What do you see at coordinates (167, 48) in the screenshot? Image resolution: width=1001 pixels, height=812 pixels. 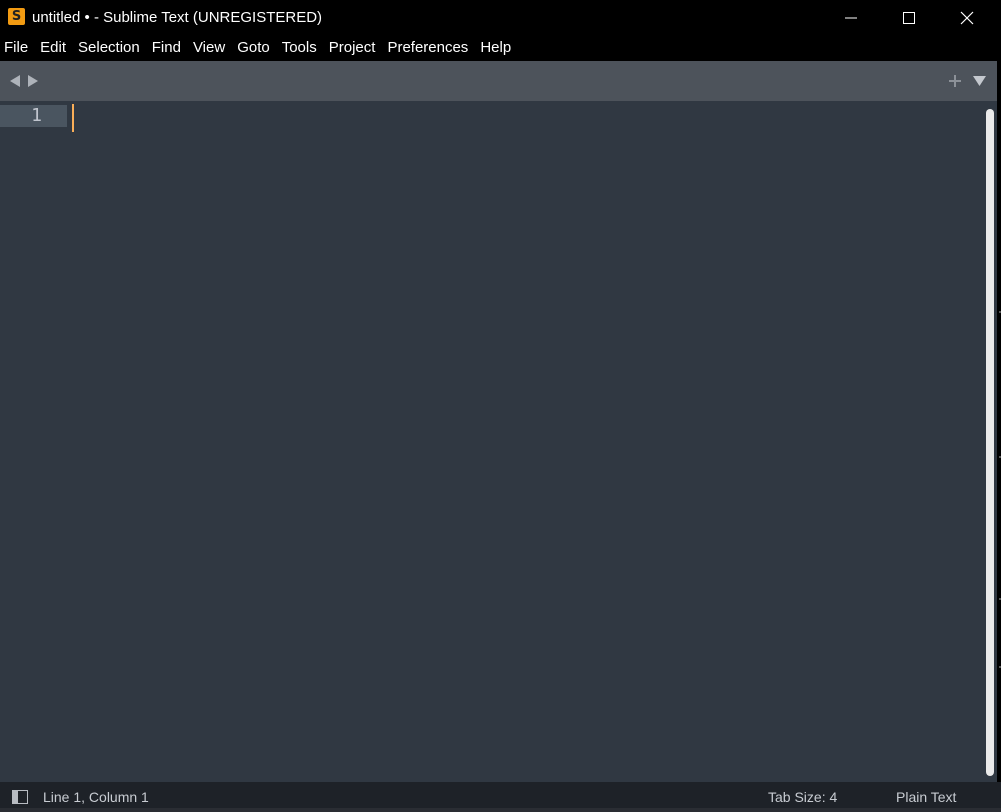 I see `menu-find: Find` at bounding box center [167, 48].